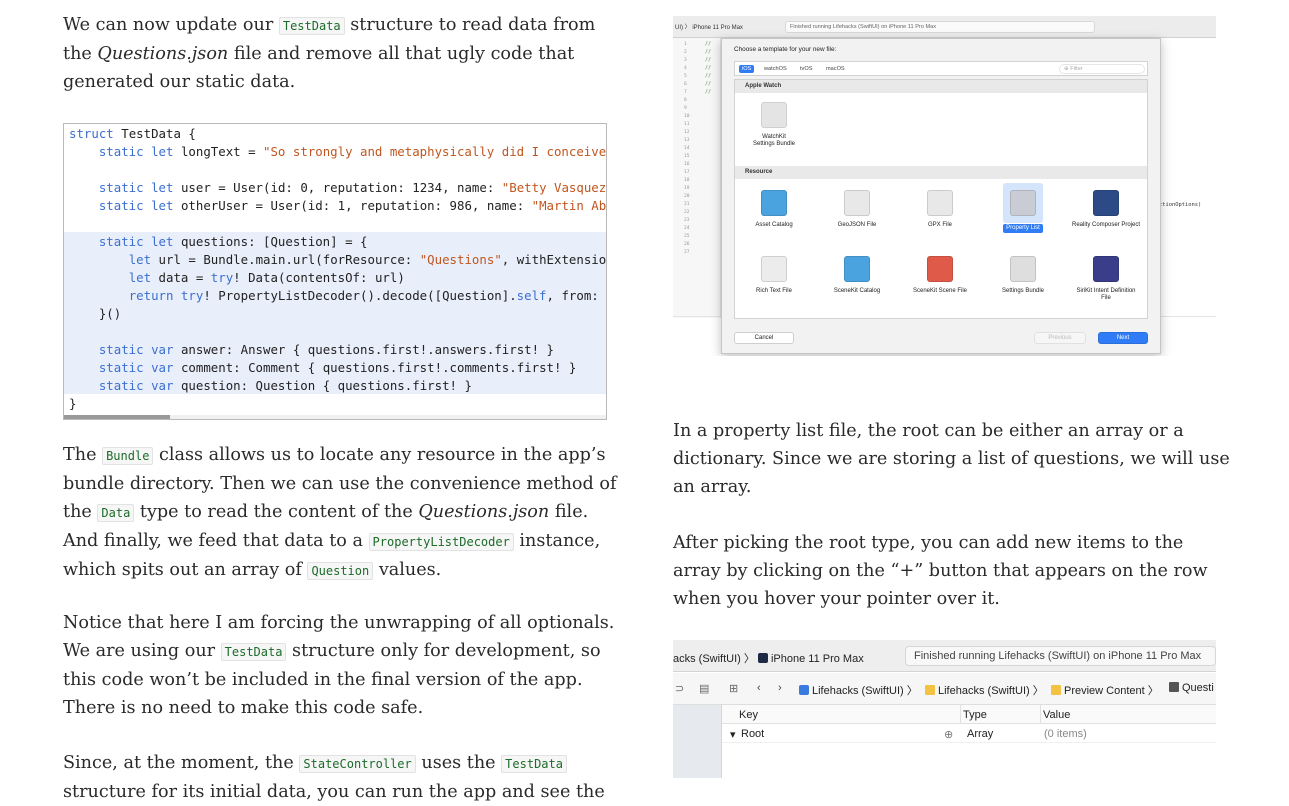 This screenshot has width=1289, height=806. What do you see at coordinates (1056, 715) in the screenshot?
I see `column-value: Value` at bounding box center [1056, 715].